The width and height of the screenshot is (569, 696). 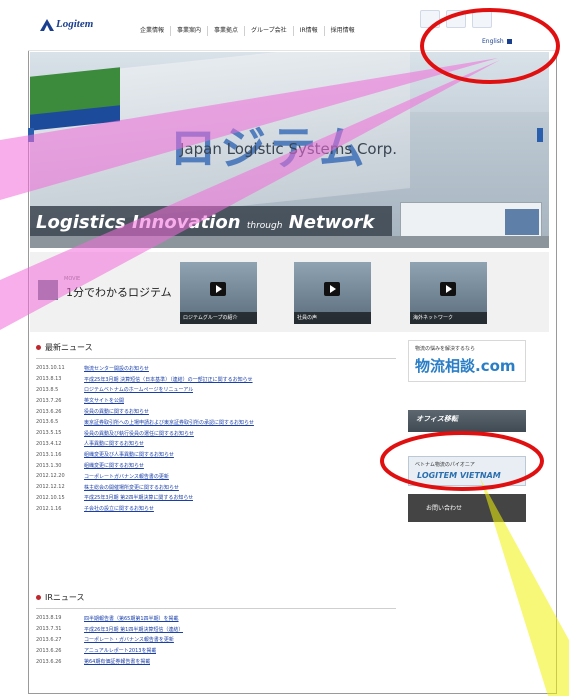 What do you see at coordinates (216, 348) in the screenshot?
I see `news-heading: 最新ニュース` at bounding box center [216, 348].